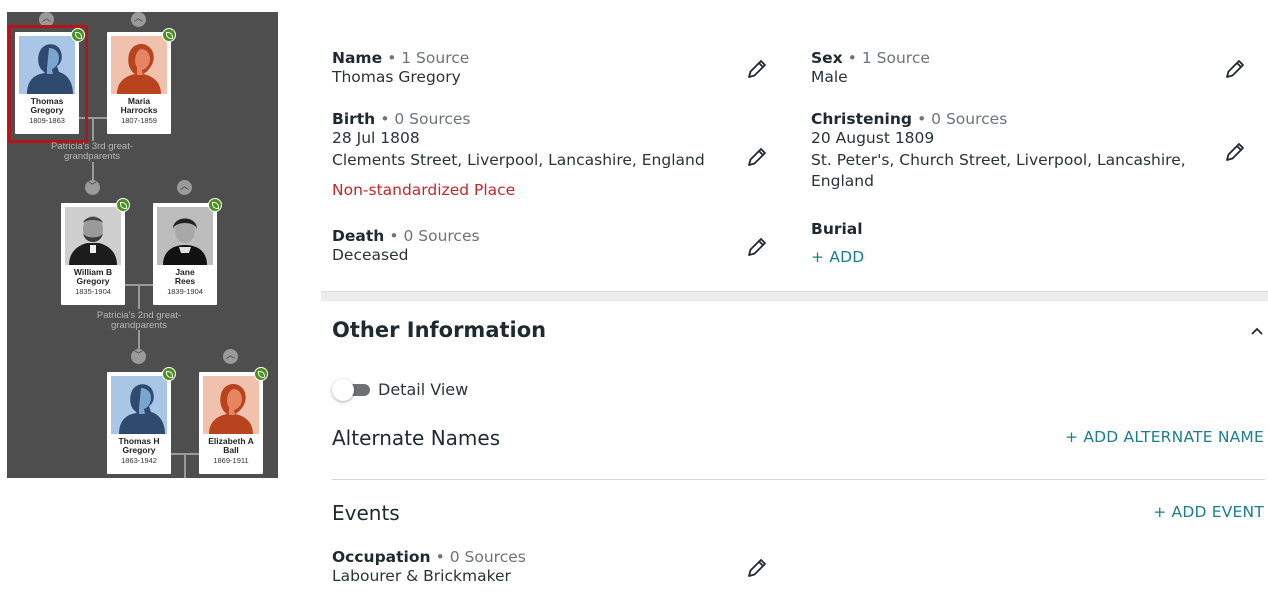  I want to click on person-card-thomas-h-gregory: Thomas H Gregory 1863-1942, so click(139, 423).